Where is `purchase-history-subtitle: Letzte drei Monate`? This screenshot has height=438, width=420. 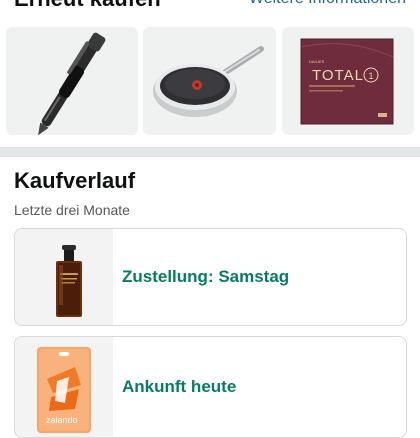 purchase-history-subtitle: Letzte drei Monate is located at coordinates (72, 210).